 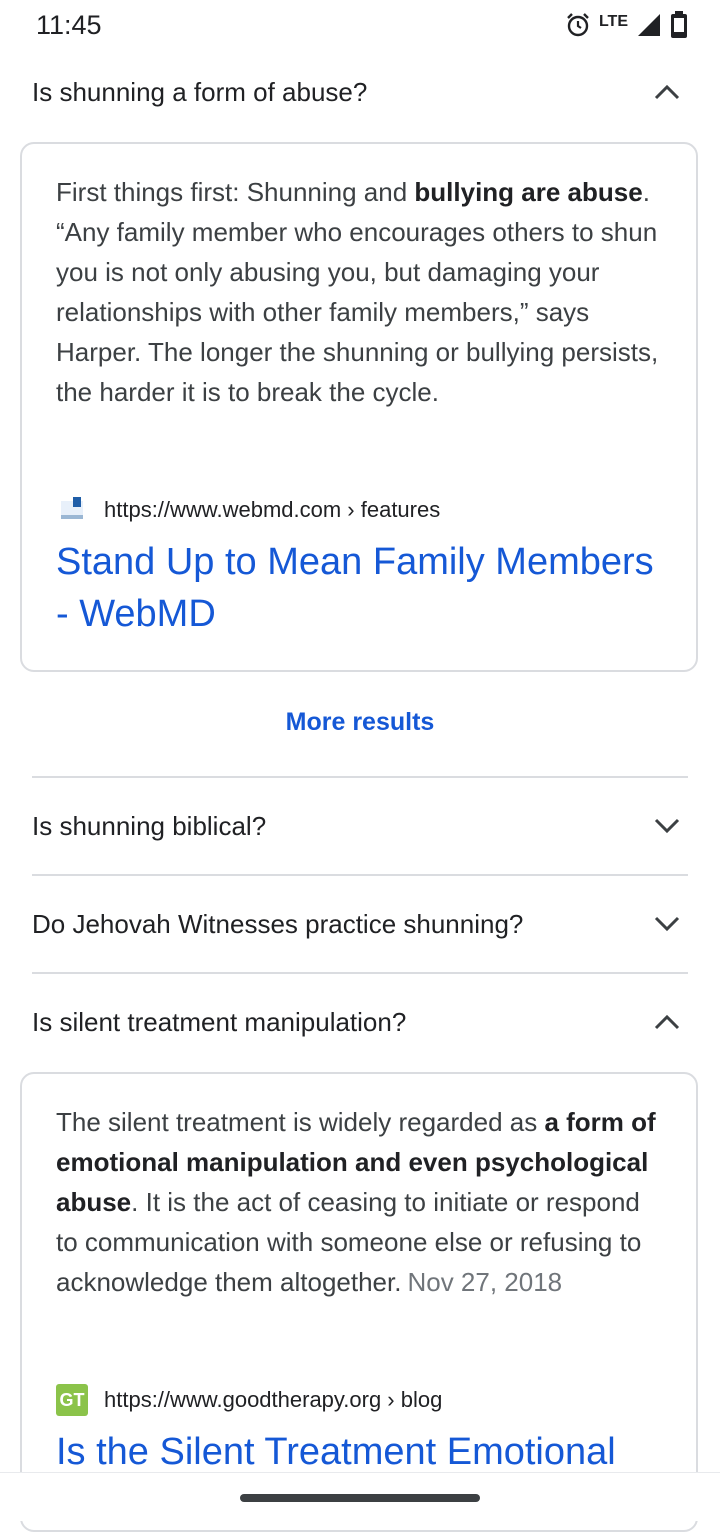 What do you see at coordinates (649, 27) in the screenshot?
I see `signal-icon` at bounding box center [649, 27].